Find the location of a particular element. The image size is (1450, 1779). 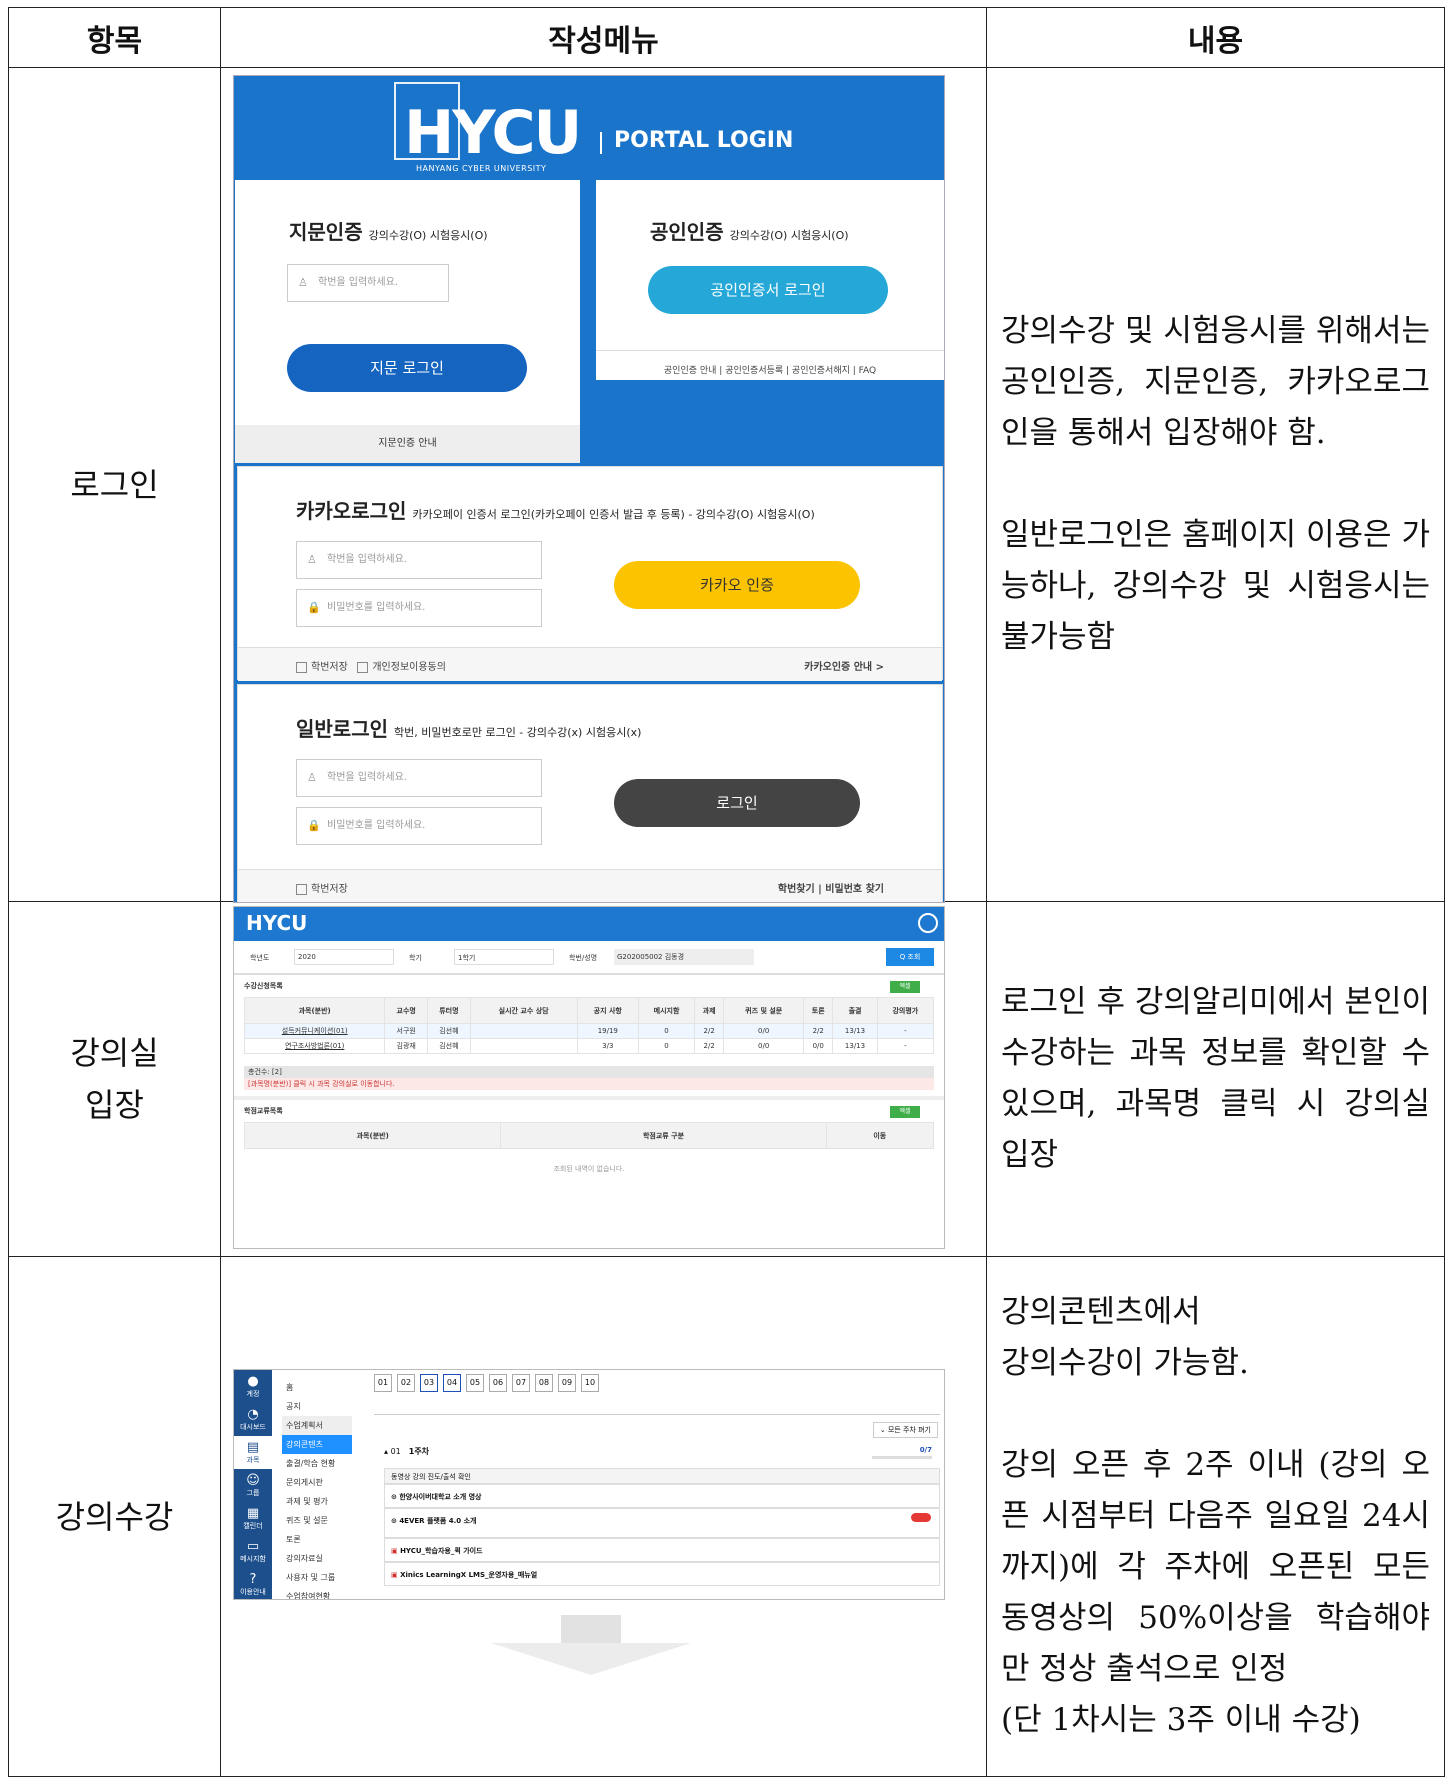

week-tab: 07 is located at coordinates (521, 1383).